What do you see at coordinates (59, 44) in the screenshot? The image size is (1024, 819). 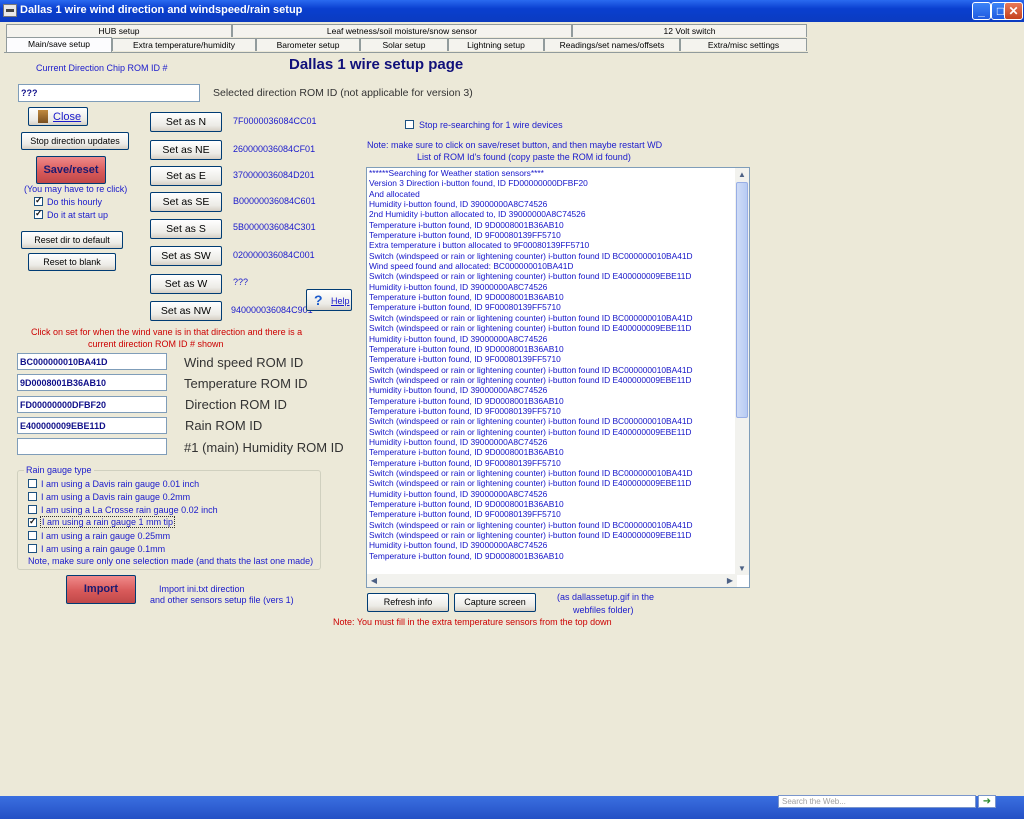 I see `tab-main-save-setup: Main/save setup` at bounding box center [59, 44].